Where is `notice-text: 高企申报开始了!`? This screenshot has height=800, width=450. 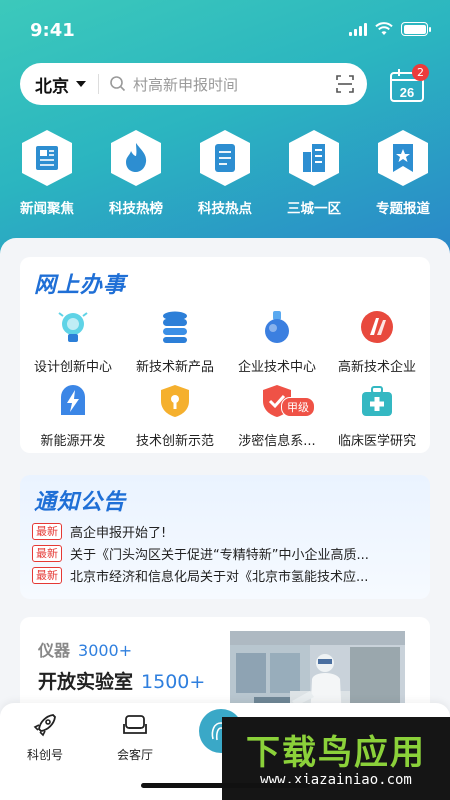
notice-text: 高企申报开始了! is located at coordinates (118, 533).